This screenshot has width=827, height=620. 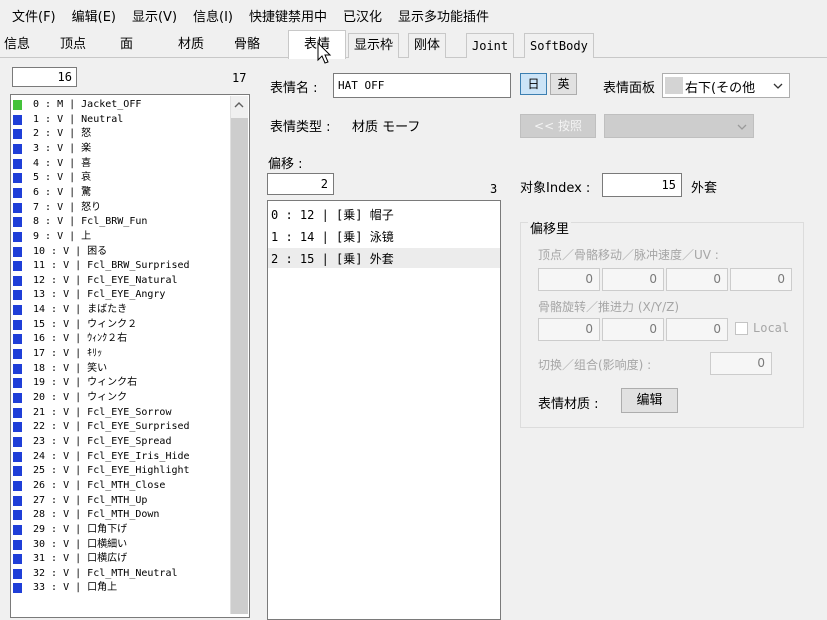 I want to click on morph-list-item: 24 : V | Fcl_EYE_Iris_Hide, so click(x=111, y=458).